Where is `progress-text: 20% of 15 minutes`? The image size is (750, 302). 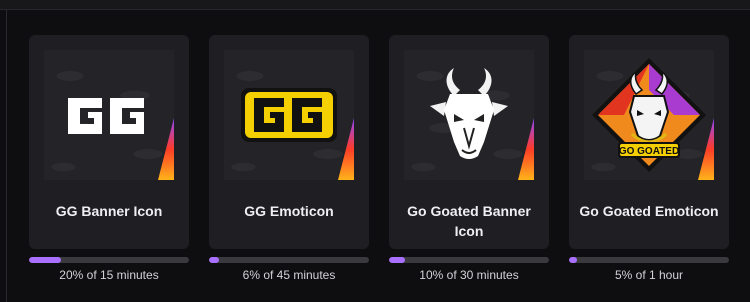
progress-text: 20% of 15 minutes is located at coordinates (109, 275).